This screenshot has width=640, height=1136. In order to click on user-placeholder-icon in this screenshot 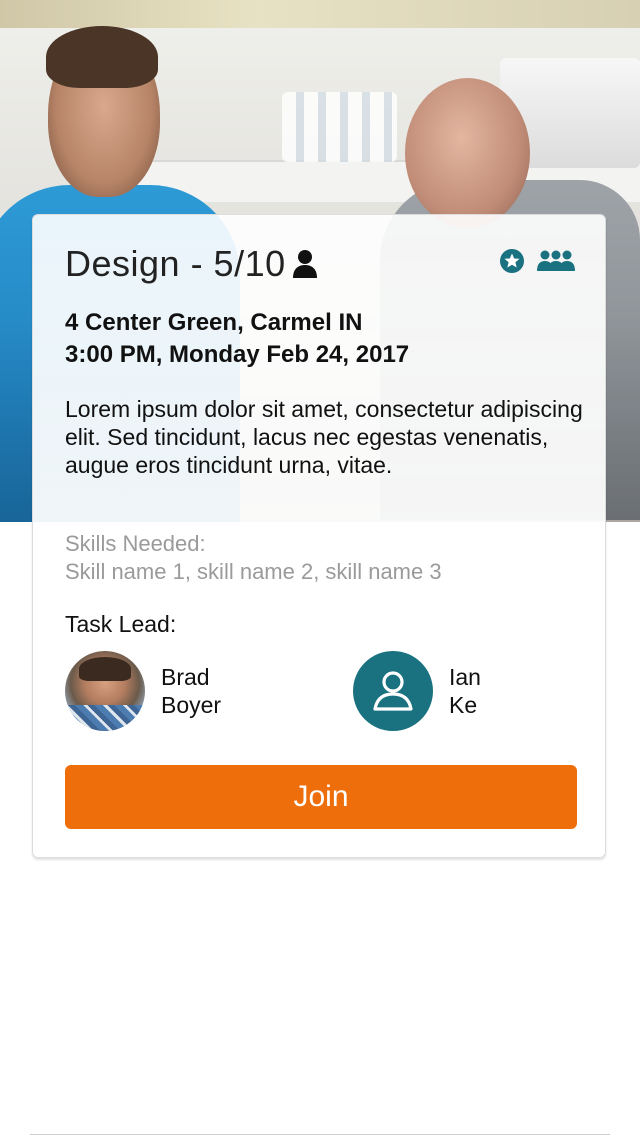, I will do `click(393, 691)`.